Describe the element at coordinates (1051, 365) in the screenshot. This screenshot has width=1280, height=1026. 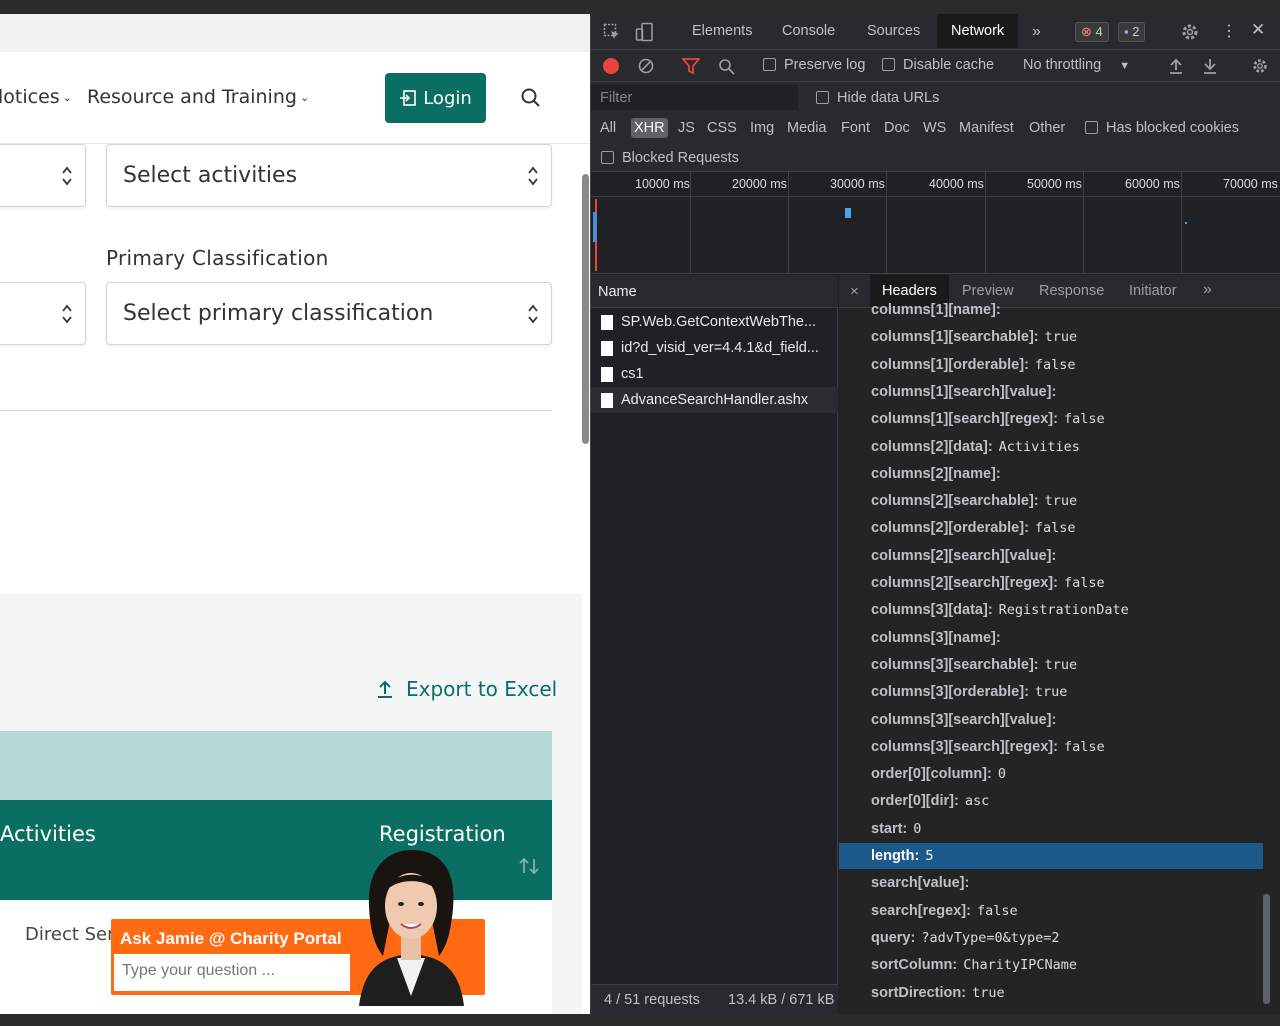
I see `param-row: columns[1][orderable]: false` at that location.